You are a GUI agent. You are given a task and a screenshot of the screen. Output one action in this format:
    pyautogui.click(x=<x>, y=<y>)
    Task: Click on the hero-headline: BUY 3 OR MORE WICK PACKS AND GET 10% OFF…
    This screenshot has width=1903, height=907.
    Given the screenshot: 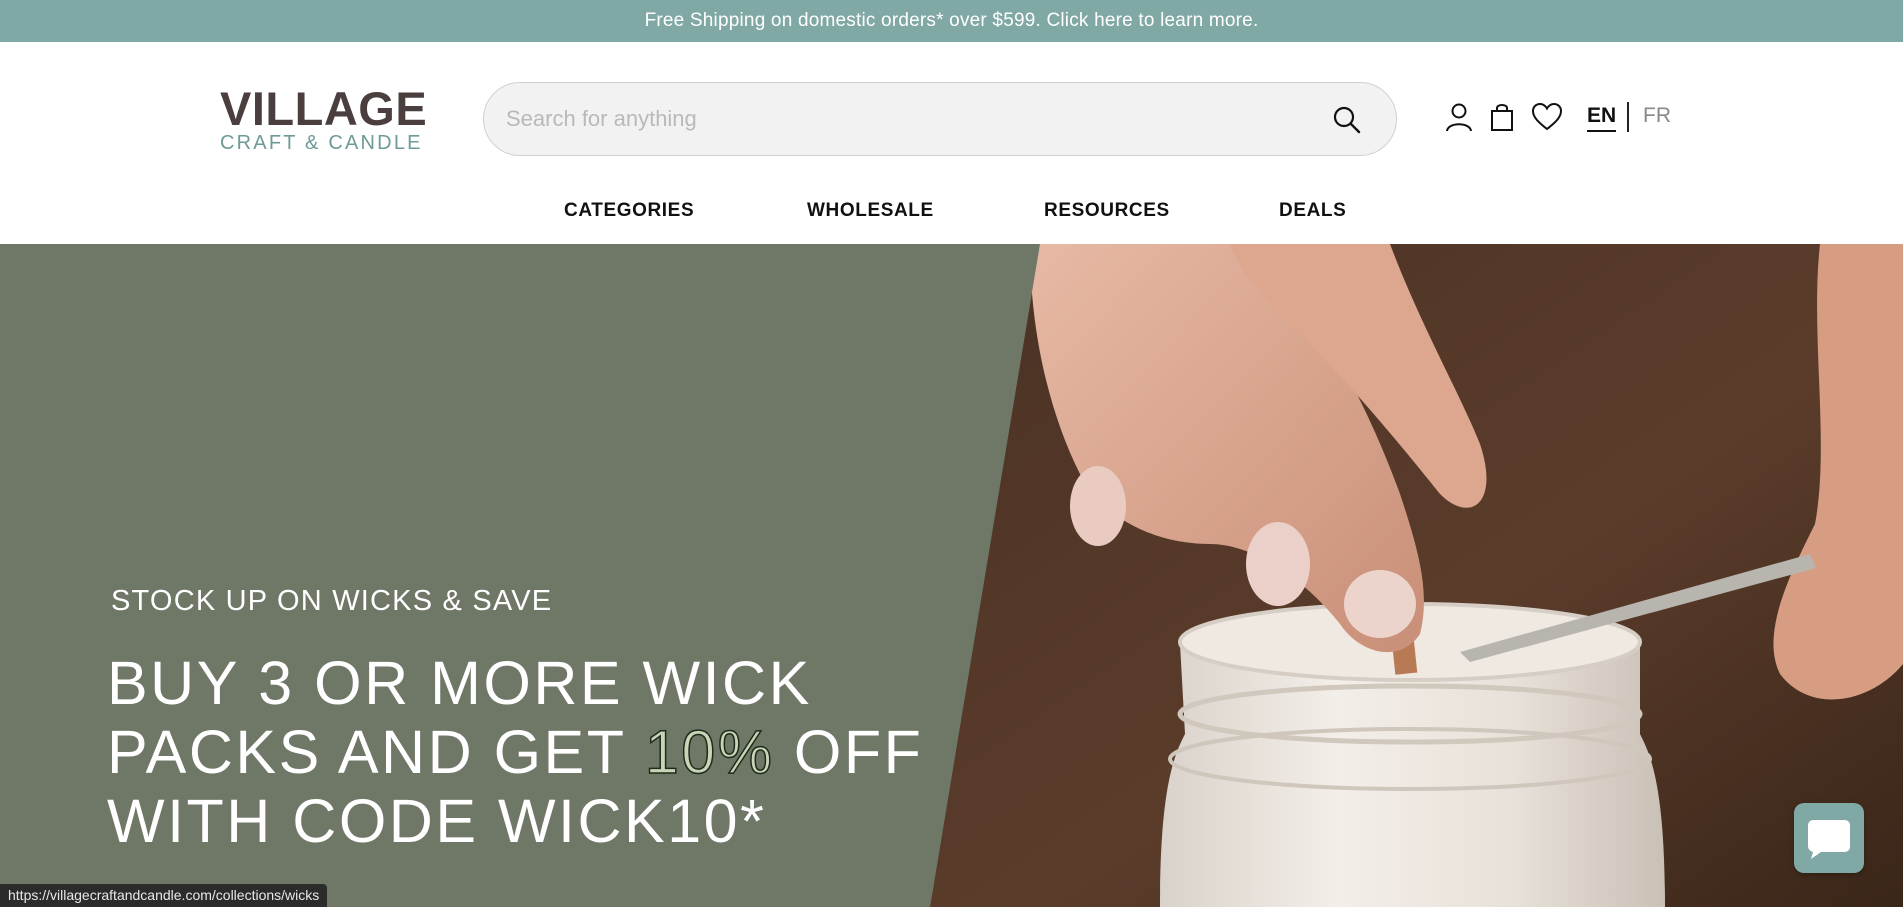 What is the action you would take?
    pyautogui.click(x=527, y=752)
    